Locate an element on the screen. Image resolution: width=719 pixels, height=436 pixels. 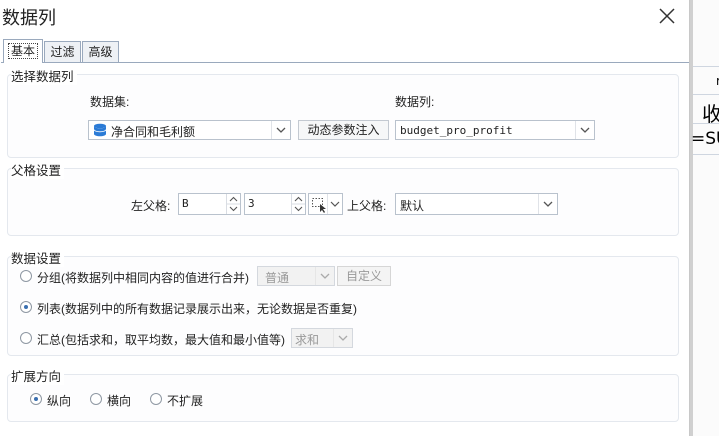
upper-parent-label: 上父格: is located at coordinates (367, 206).